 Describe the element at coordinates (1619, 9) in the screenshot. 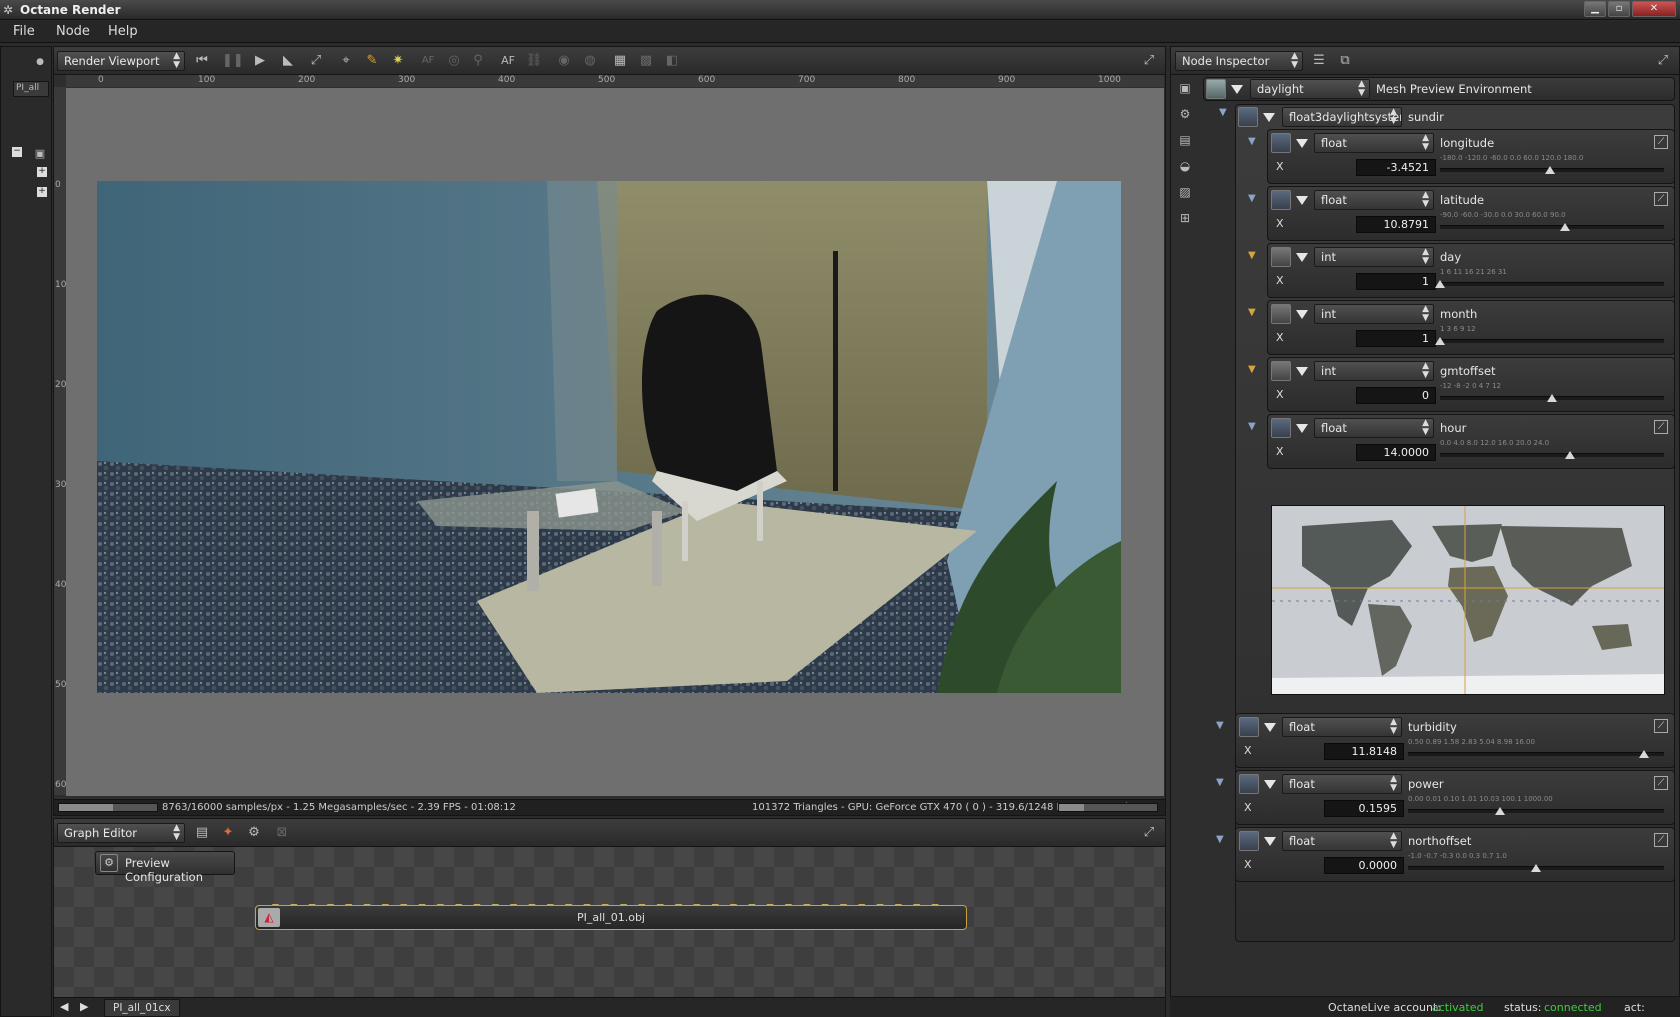

I see `maximize-button: ▫` at that location.